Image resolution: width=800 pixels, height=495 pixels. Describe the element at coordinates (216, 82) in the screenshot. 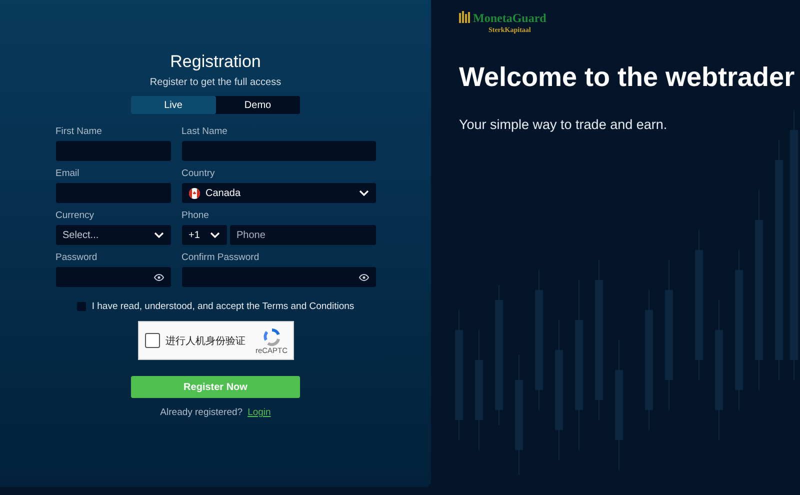

I see `form-subtitle: Register to get the full access` at that location.